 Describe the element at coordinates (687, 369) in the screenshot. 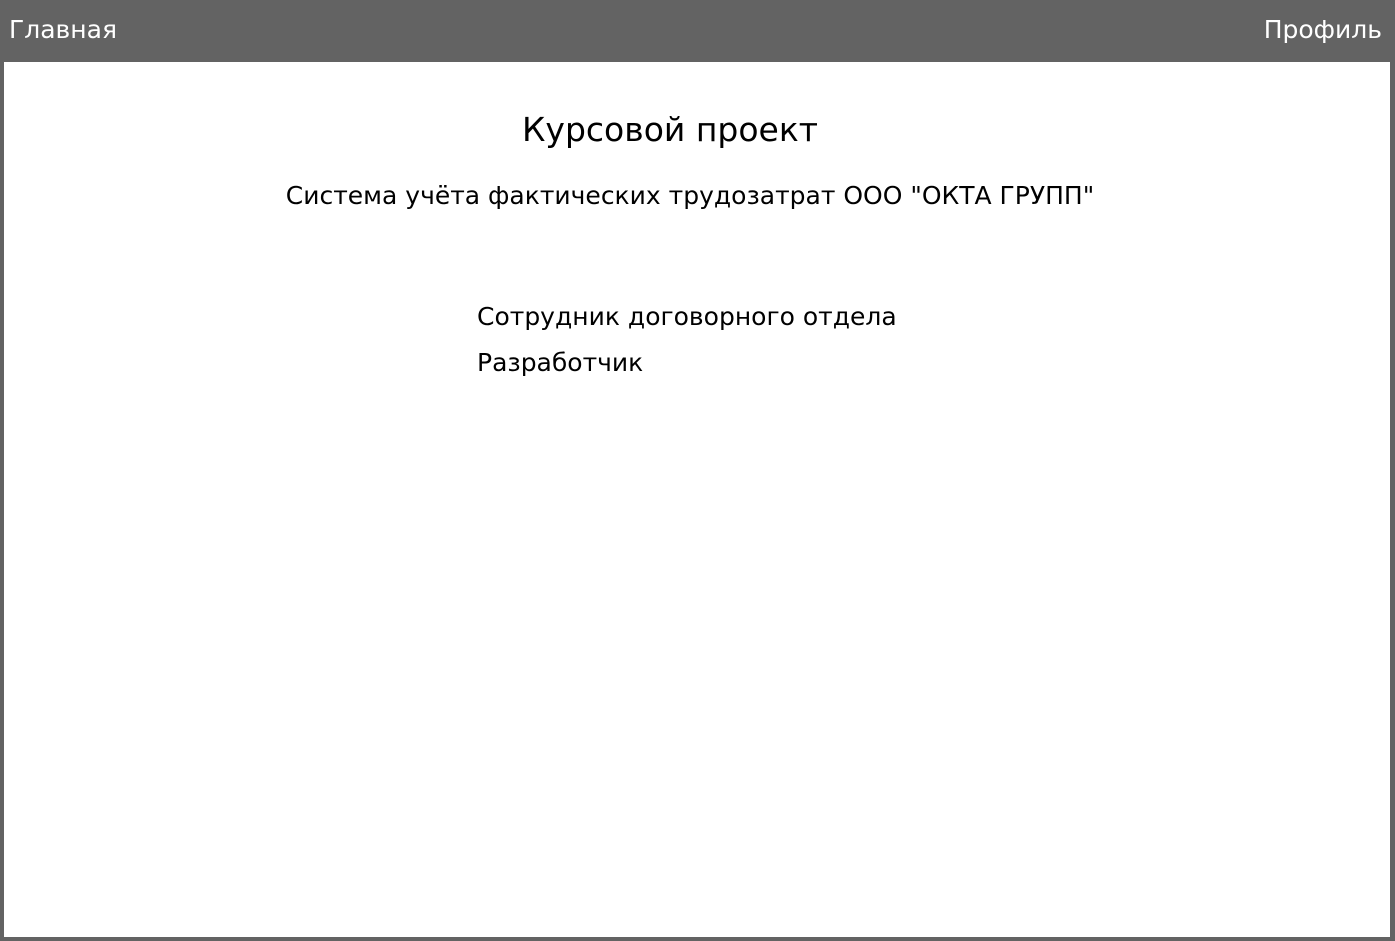

I see `role-link-developer: Разработчик` at that location.